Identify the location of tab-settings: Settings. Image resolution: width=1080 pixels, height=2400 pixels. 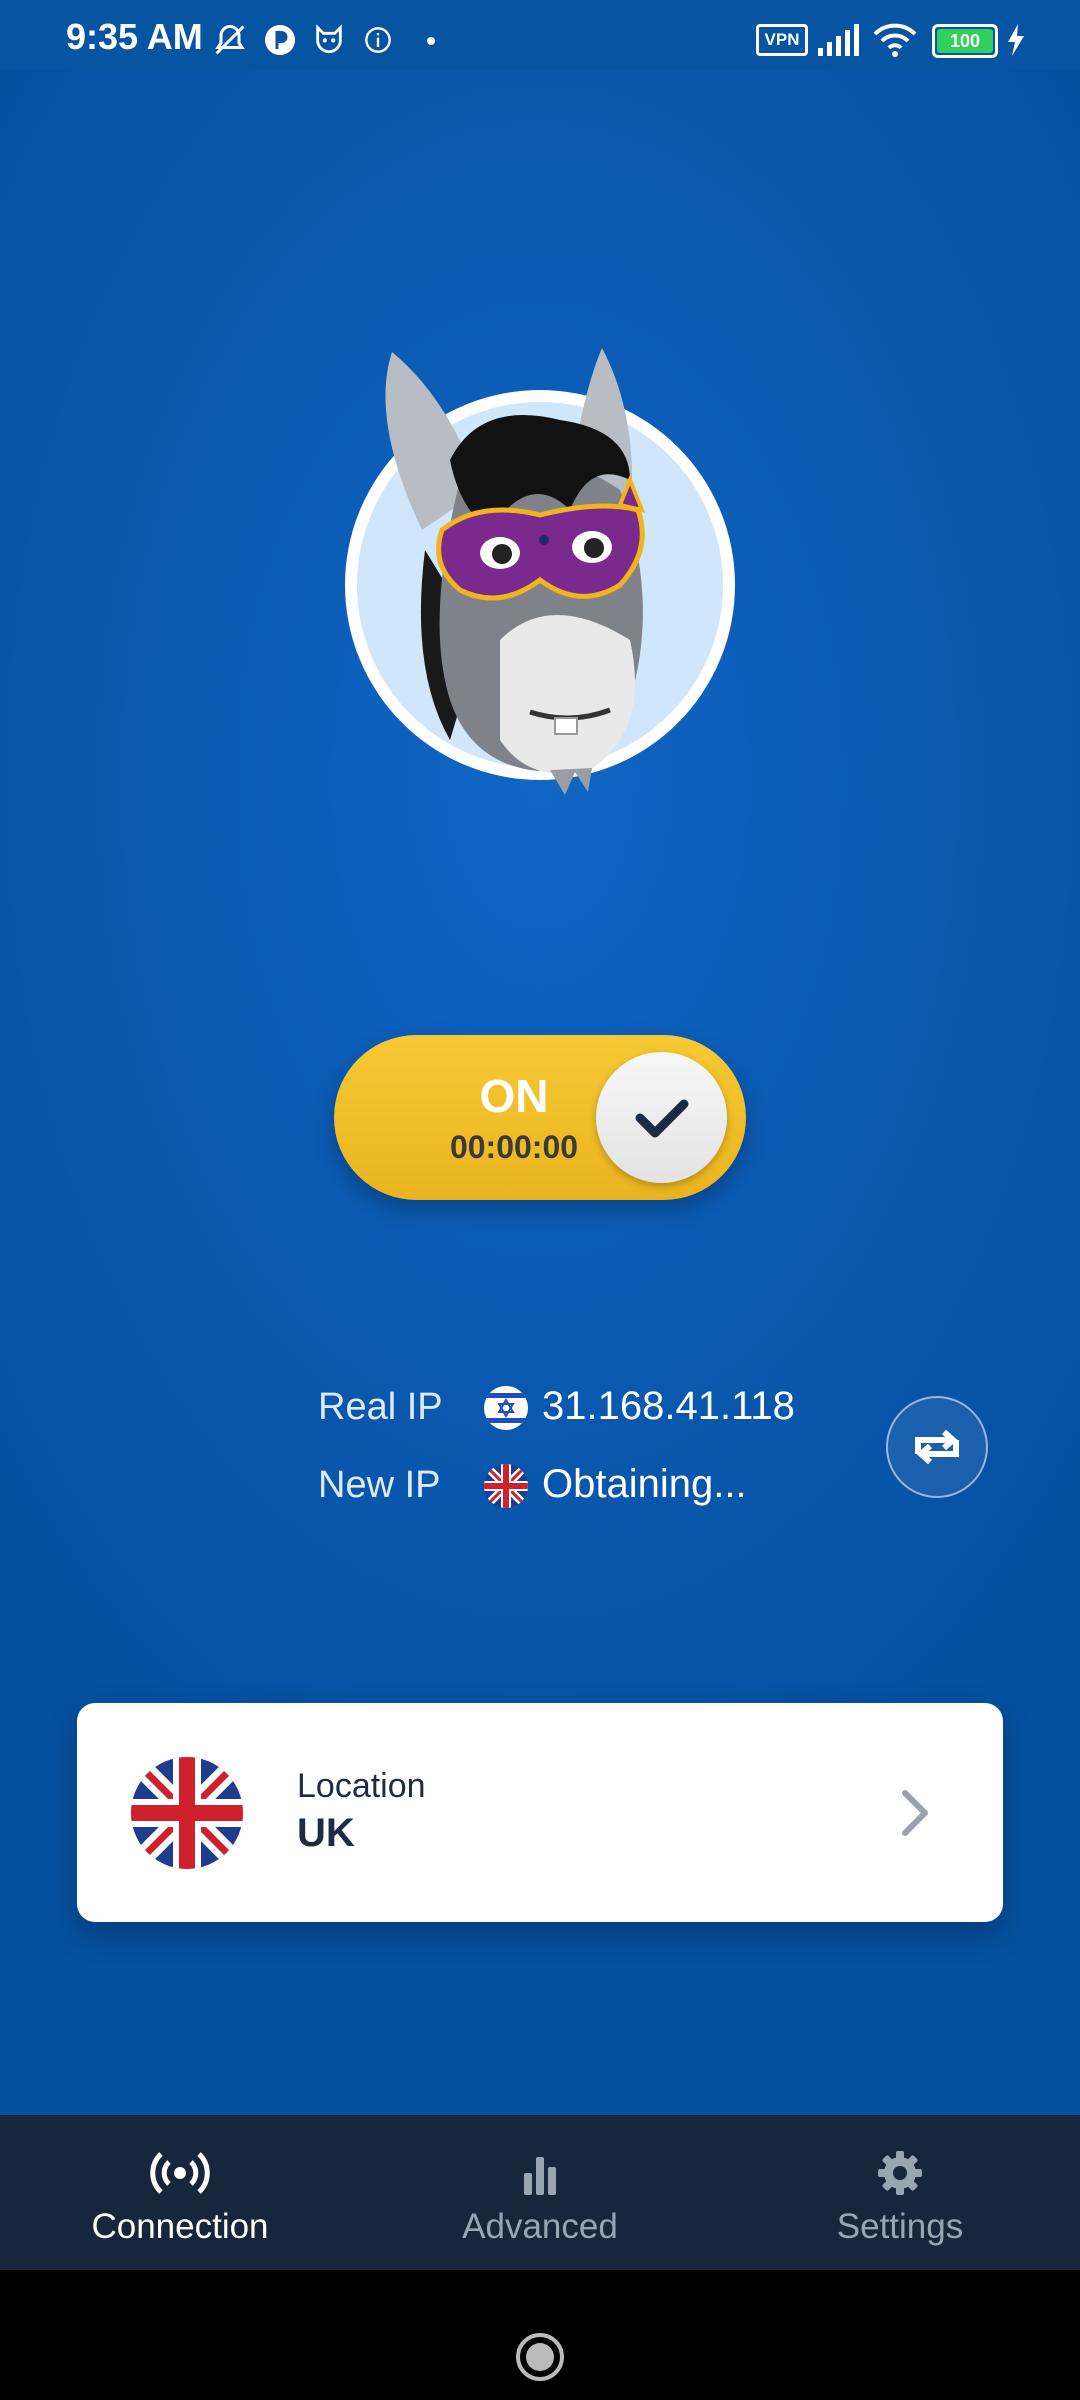
(900, 2192).